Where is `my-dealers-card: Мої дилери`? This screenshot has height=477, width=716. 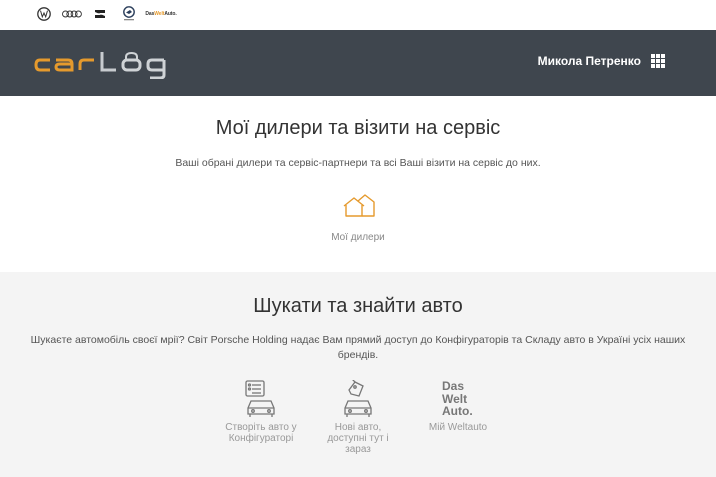
my-dealers-card: Мої дилери is located at coordinates (358, 222).